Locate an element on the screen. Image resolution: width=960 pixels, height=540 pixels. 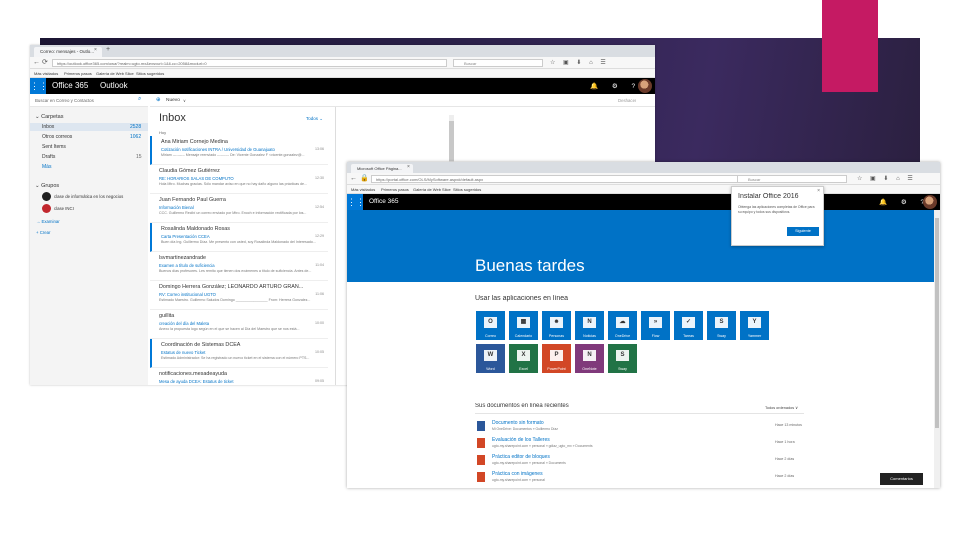
document-name: Práctica editor de bloques is located at coordinates (521, 457).